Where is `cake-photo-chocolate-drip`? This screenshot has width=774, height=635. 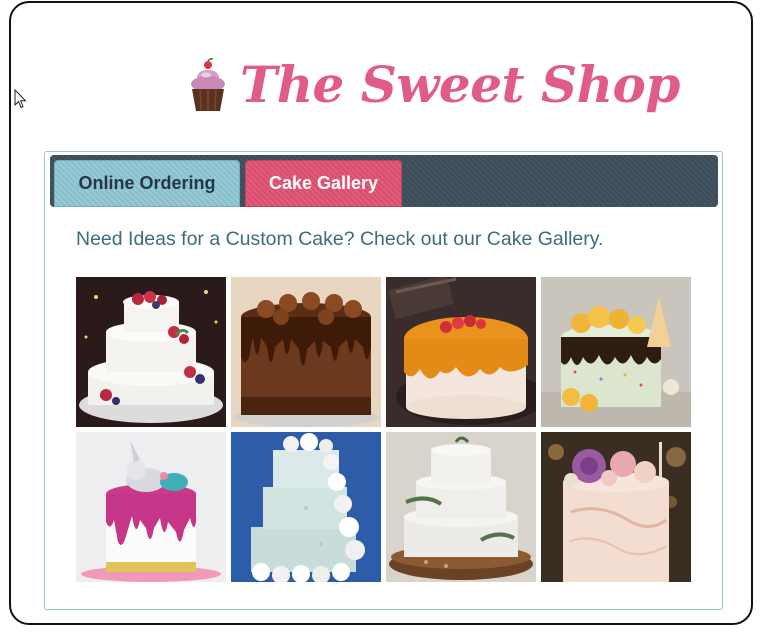 cake-photo-chocolate-drip is located at coordinates (306, 352).